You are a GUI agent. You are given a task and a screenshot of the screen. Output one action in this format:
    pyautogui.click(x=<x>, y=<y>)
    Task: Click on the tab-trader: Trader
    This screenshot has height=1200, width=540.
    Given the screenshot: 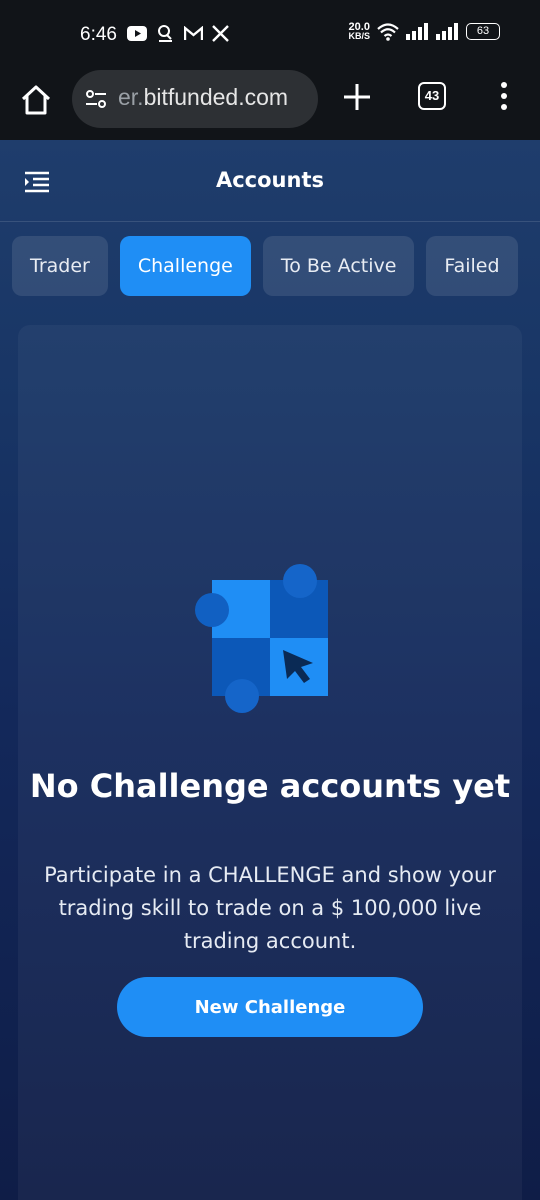 What is the action you would take?
    pyautogui.click(x=60, y=266)
    